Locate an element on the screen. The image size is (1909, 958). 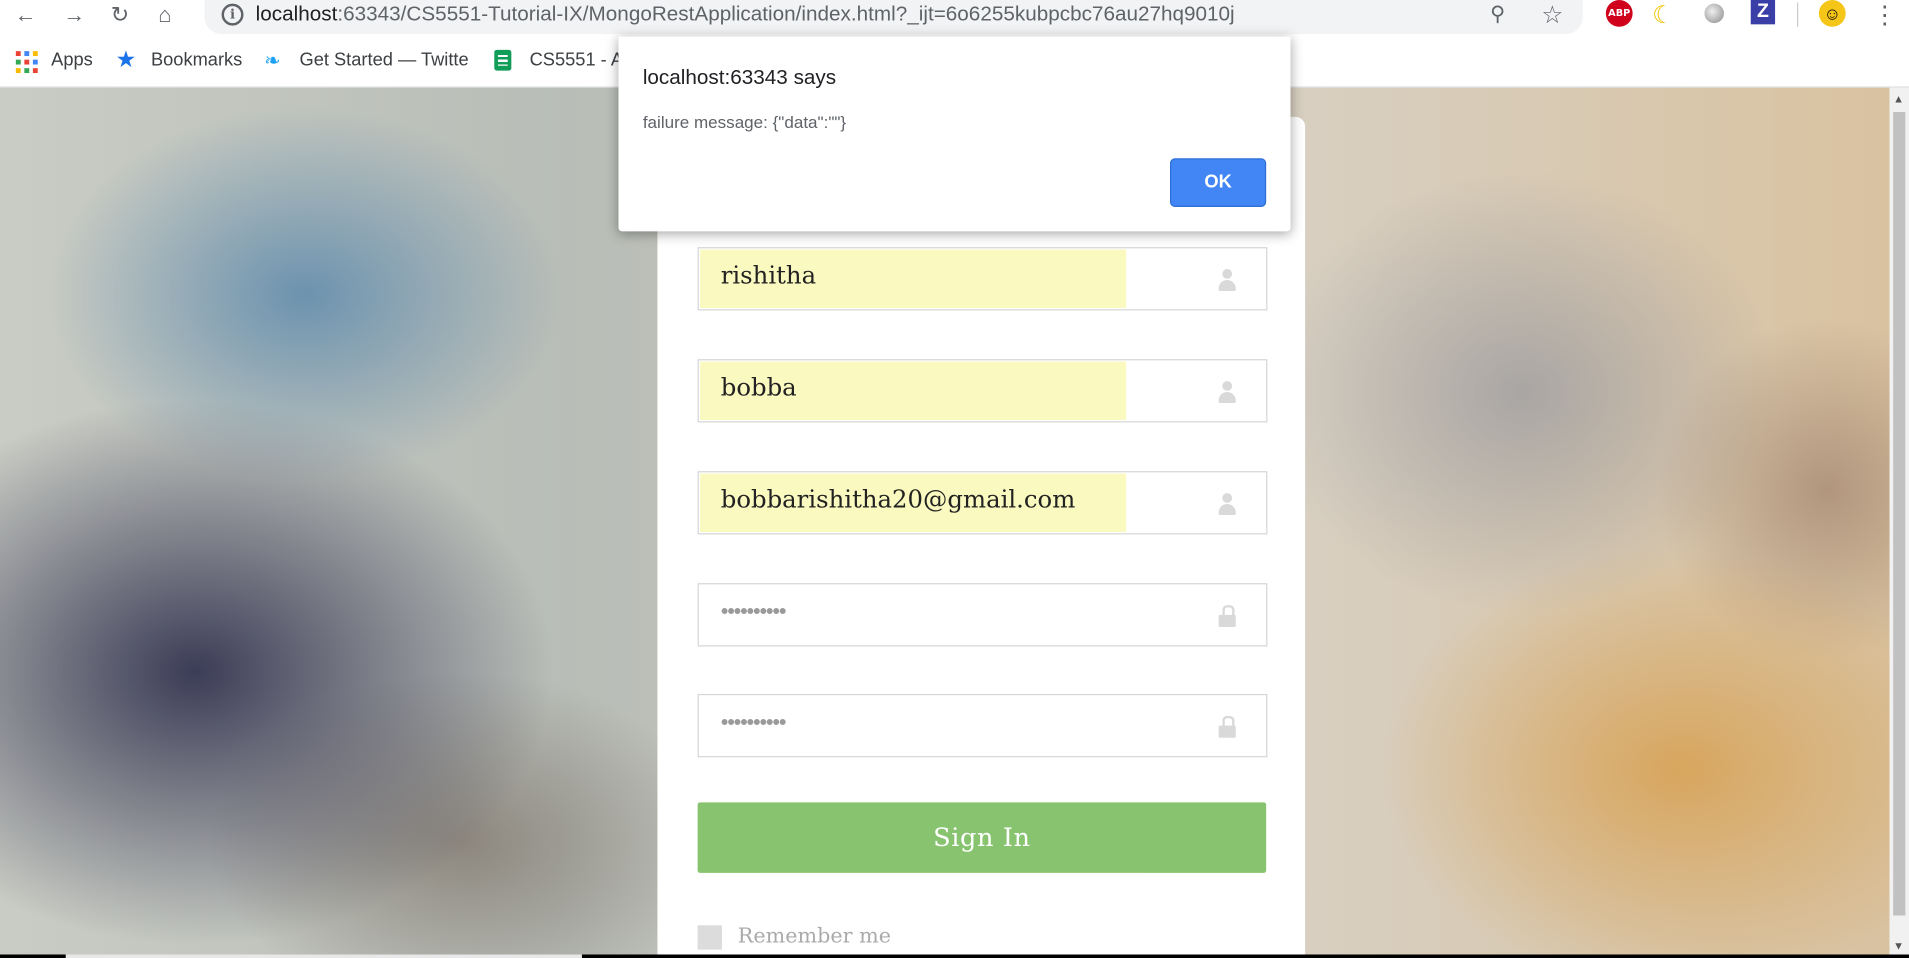
sheets-icon is located at coordinates (503, 60).